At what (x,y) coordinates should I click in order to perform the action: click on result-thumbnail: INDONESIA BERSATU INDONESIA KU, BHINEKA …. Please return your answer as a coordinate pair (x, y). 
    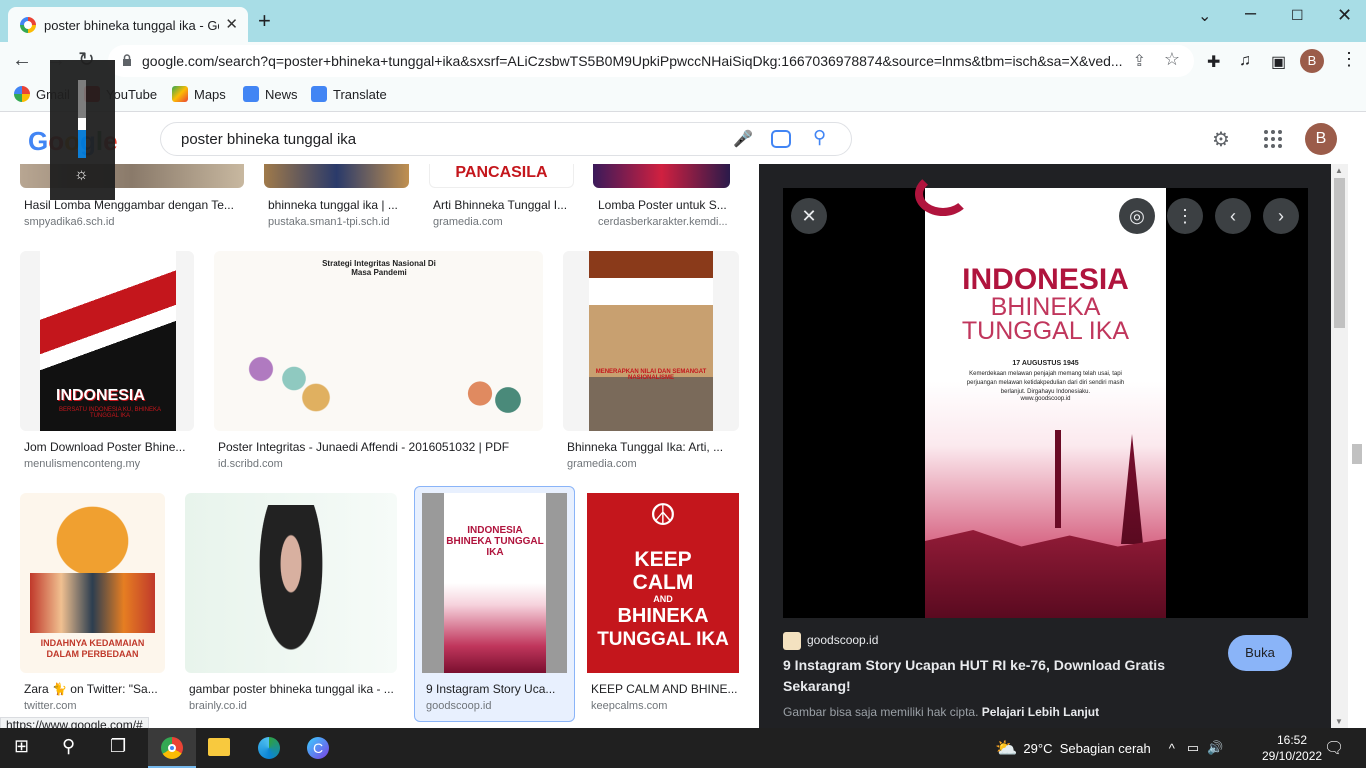
    Looking at the image, I should click on (107, 341).